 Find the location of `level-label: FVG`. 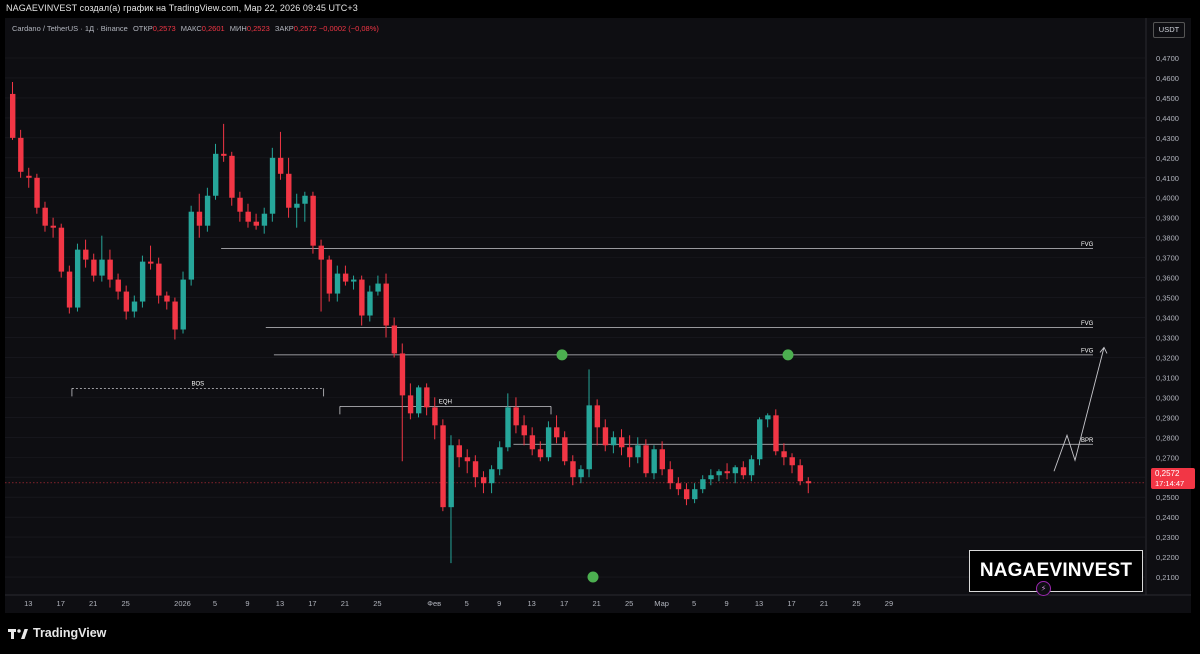

level-label: FVG is located at coordinates (1087, 324).